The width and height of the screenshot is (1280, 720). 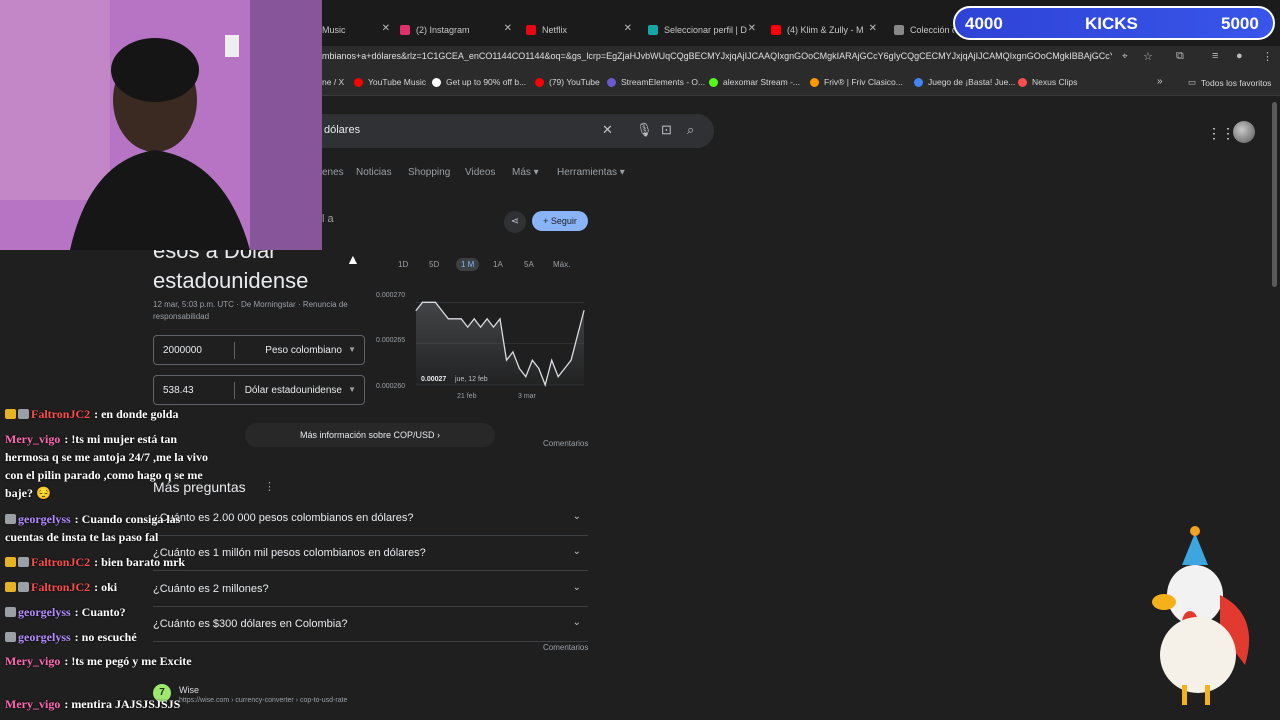 What do you see at coordinates (358, 30) in the screenshot?
I see `tab-music: Music ✕` at bounding box center [358, 30].